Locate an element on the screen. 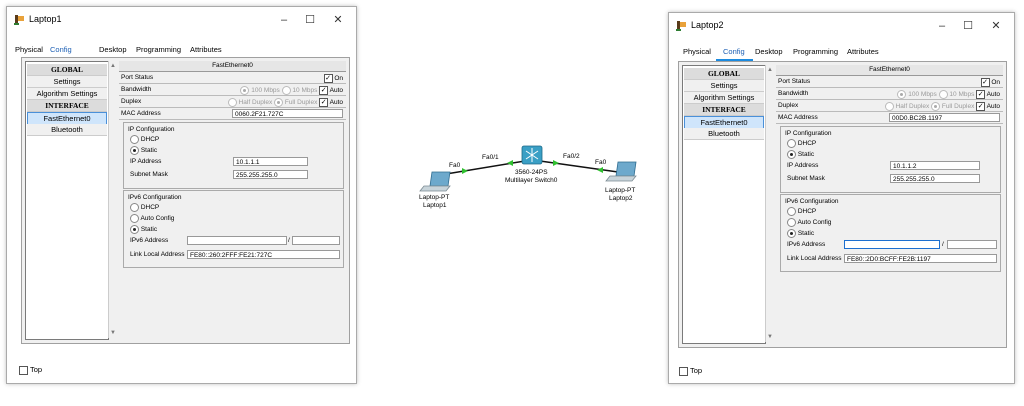  dhcp-label: DHCP is located at coordinates (807, 144).